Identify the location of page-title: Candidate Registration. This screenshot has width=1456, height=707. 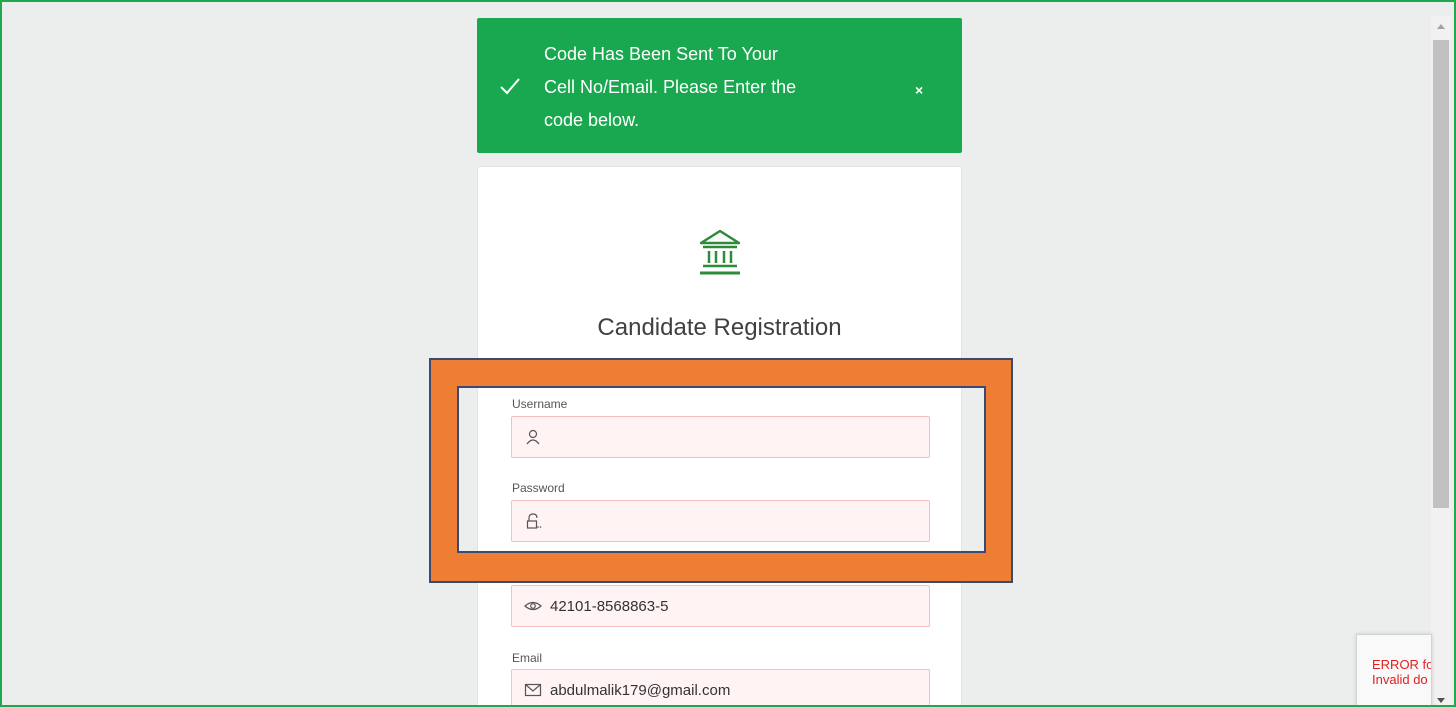
(719, 327).